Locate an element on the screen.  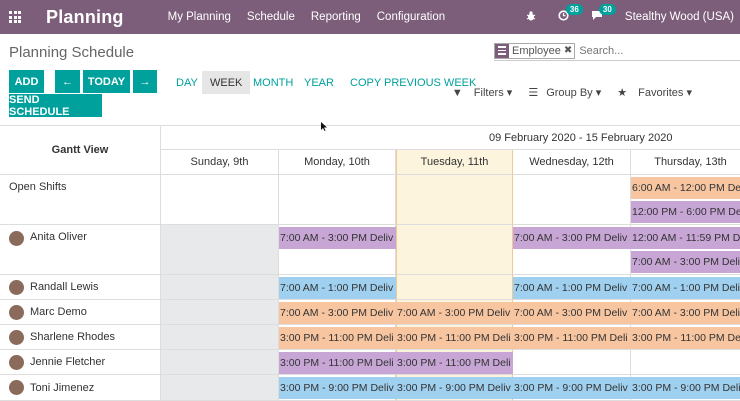
remove-facet-icon: ✖ is located at coordinates (569, 50).